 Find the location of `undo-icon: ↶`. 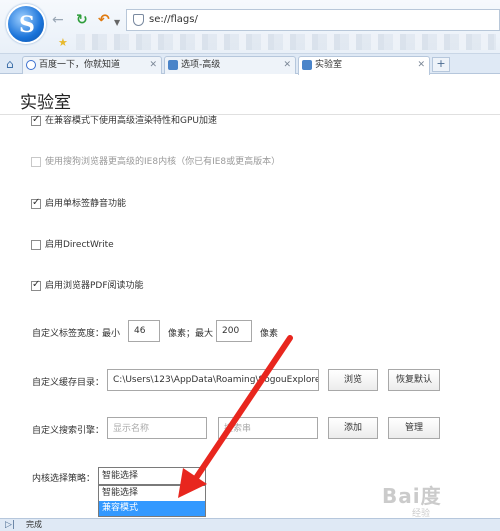

undo-icon: ↶ is located at coordinates (104, 20).